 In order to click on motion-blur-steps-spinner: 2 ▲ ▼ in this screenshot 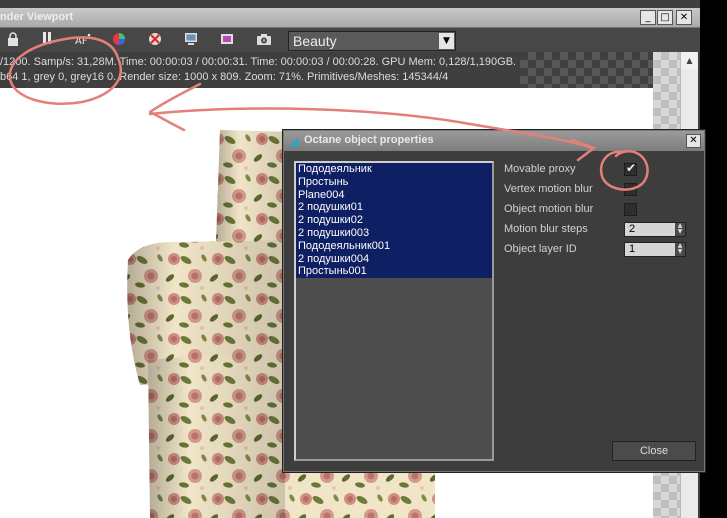, I will do `click(655, 229)`.